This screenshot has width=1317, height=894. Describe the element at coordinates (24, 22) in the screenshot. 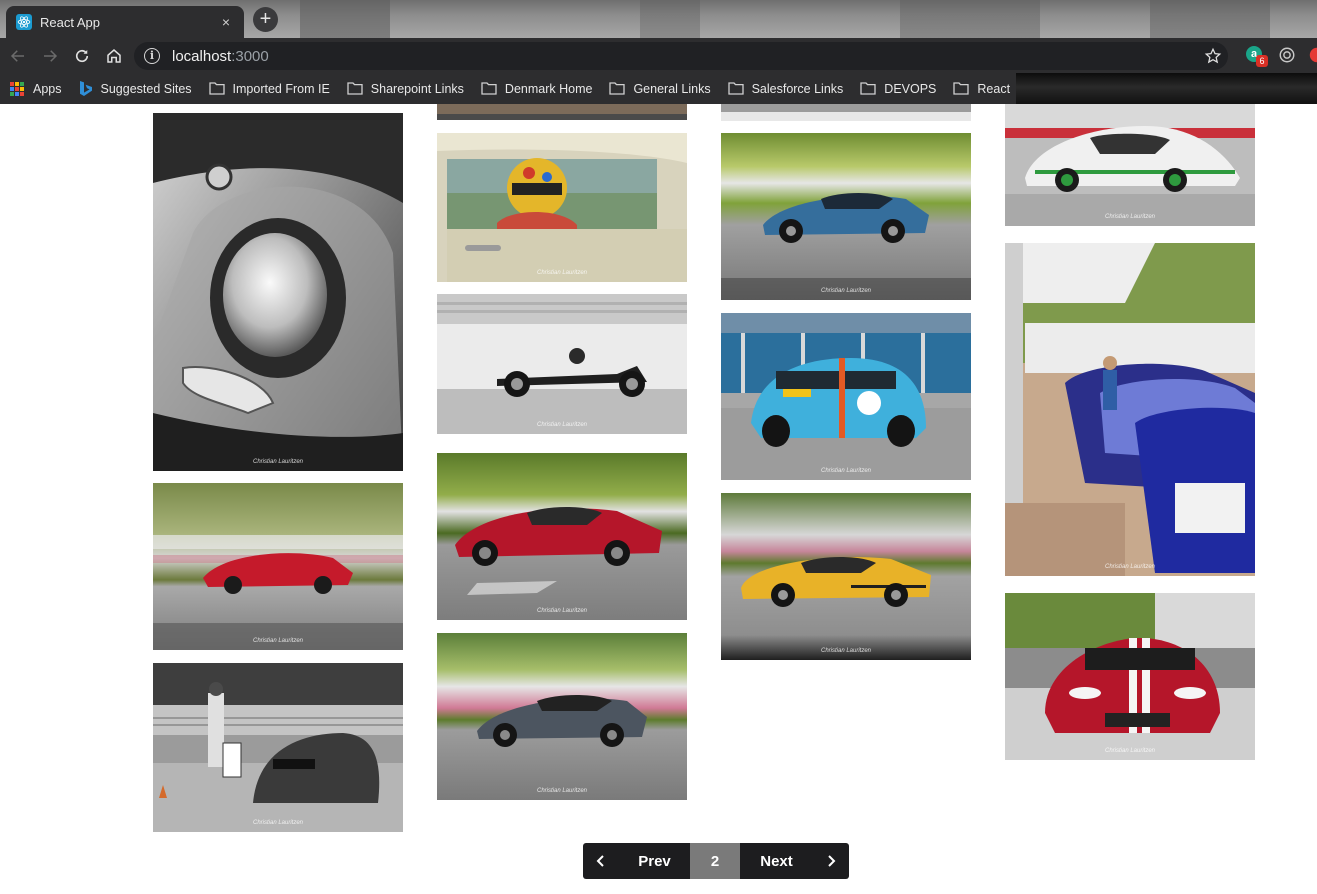

I see `react-logo-icon` at that location.